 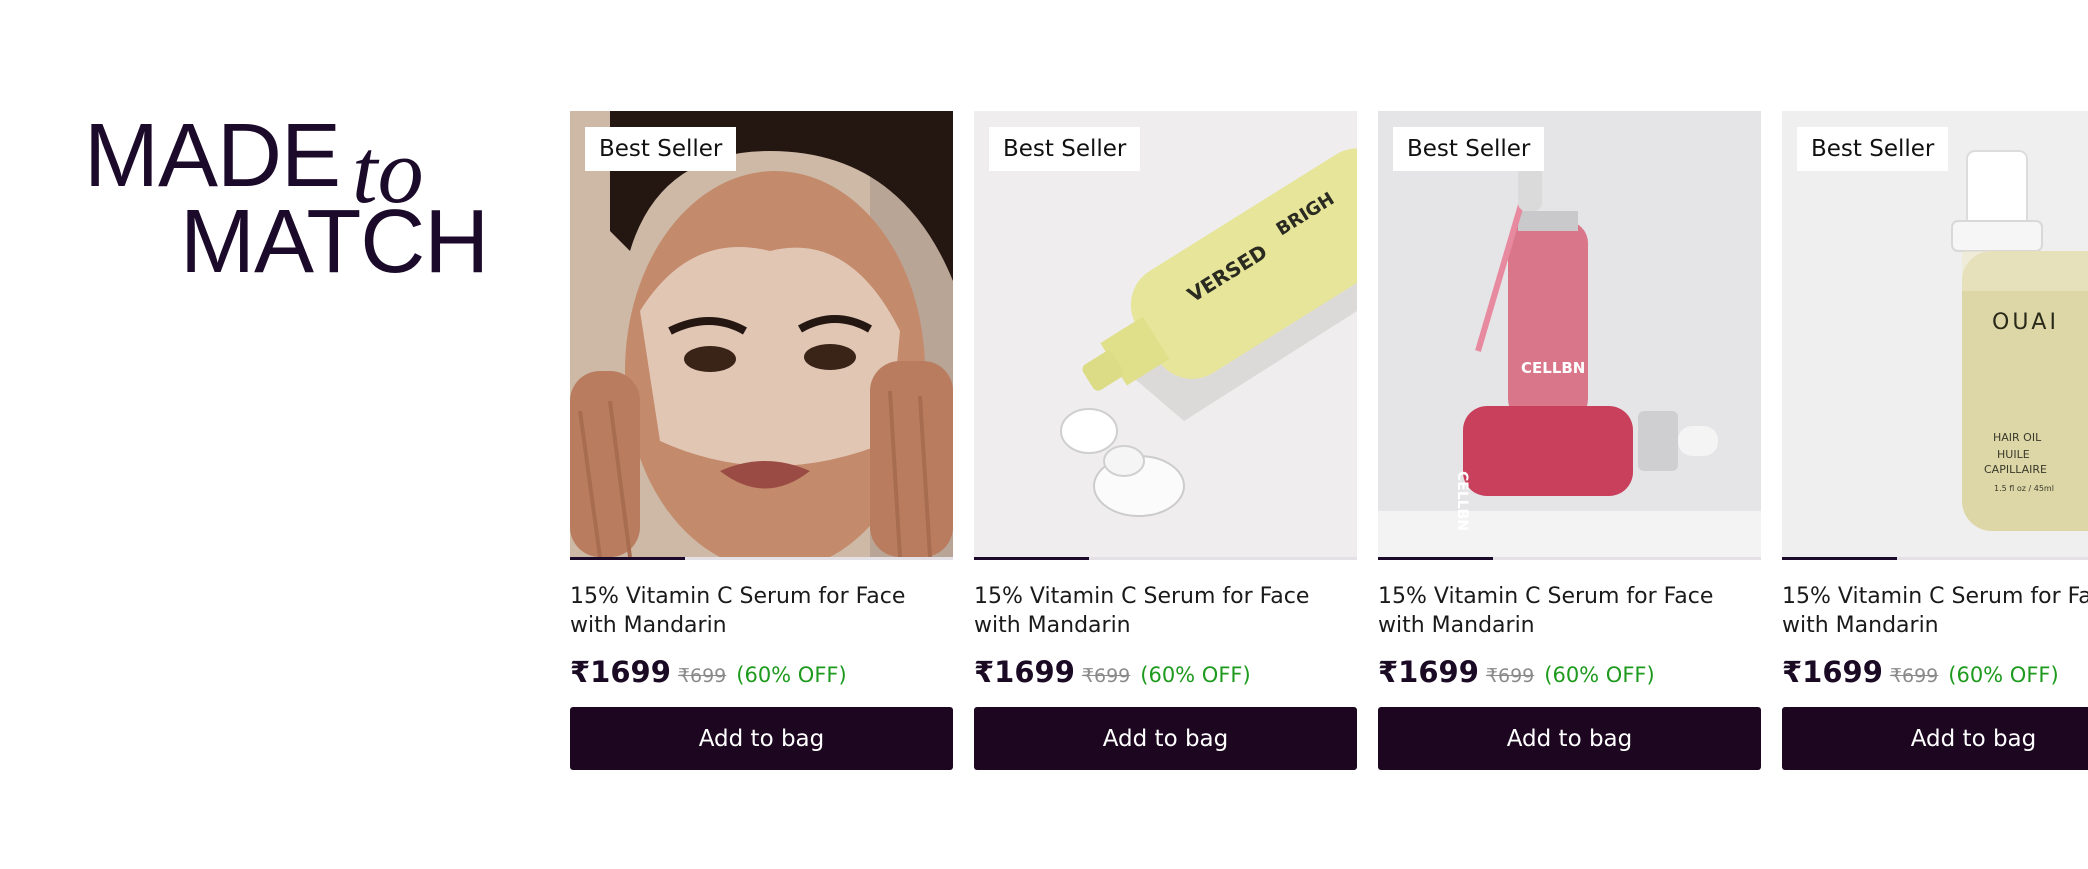 What do you see at coordinates (212, 156) in the screenshot?
I see `heading-made: MADE` at bounding box center [212, 156].